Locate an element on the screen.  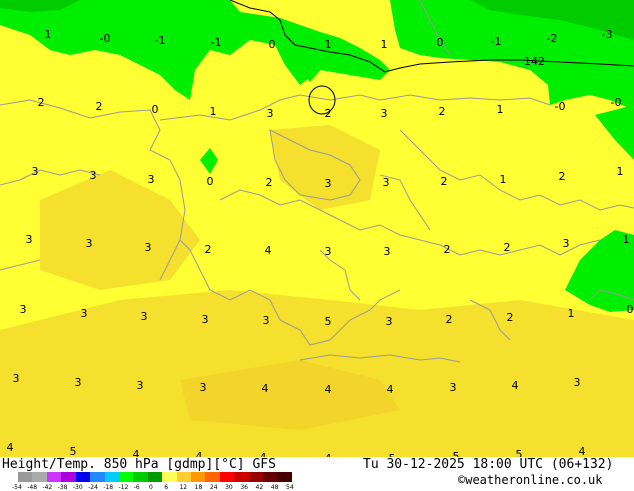
valid-datetime: Tu 30-12-2025 18:00 UTC (06+132) is located at coordinates (488, 464).